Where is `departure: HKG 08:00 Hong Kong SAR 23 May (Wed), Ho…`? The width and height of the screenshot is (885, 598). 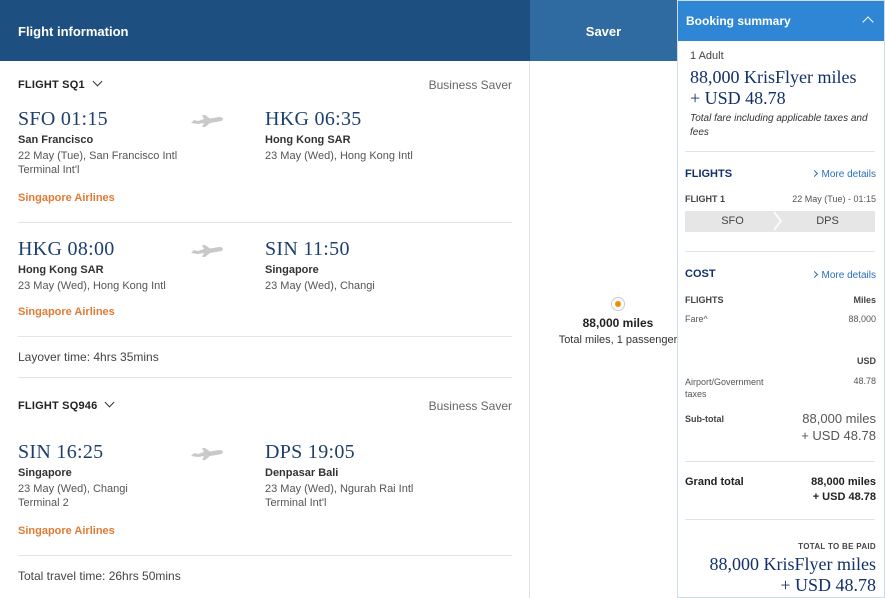
departure: HKG 08:00 Hong Kong SAR 23 May (Wed), Ho… is located at coordinates (92, 265).